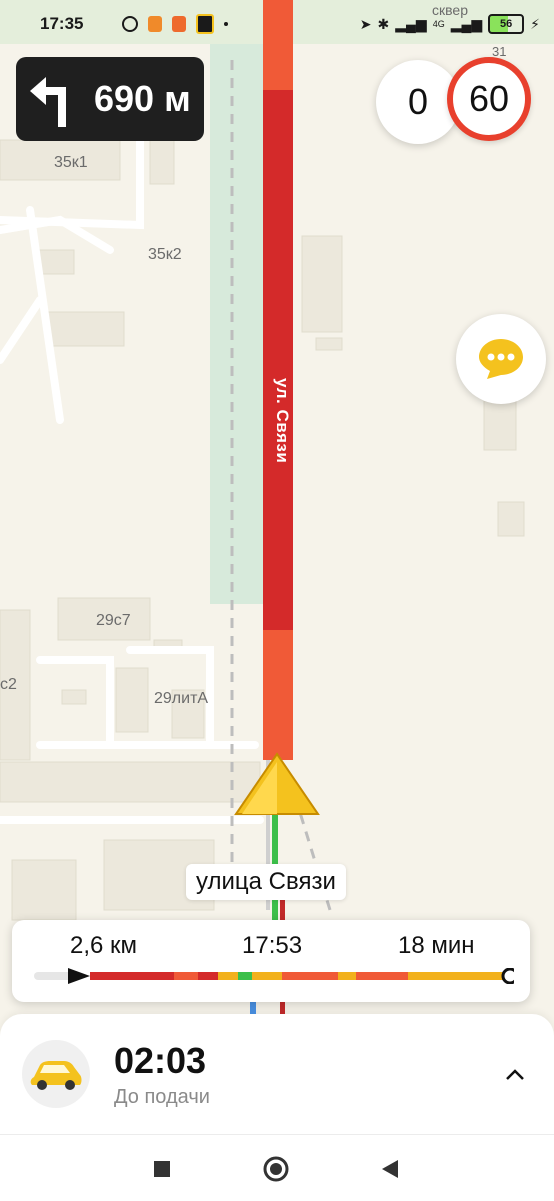 This screenshot has height=1201, width=554. I want to click on route-progress-bar, so click(276, 976).